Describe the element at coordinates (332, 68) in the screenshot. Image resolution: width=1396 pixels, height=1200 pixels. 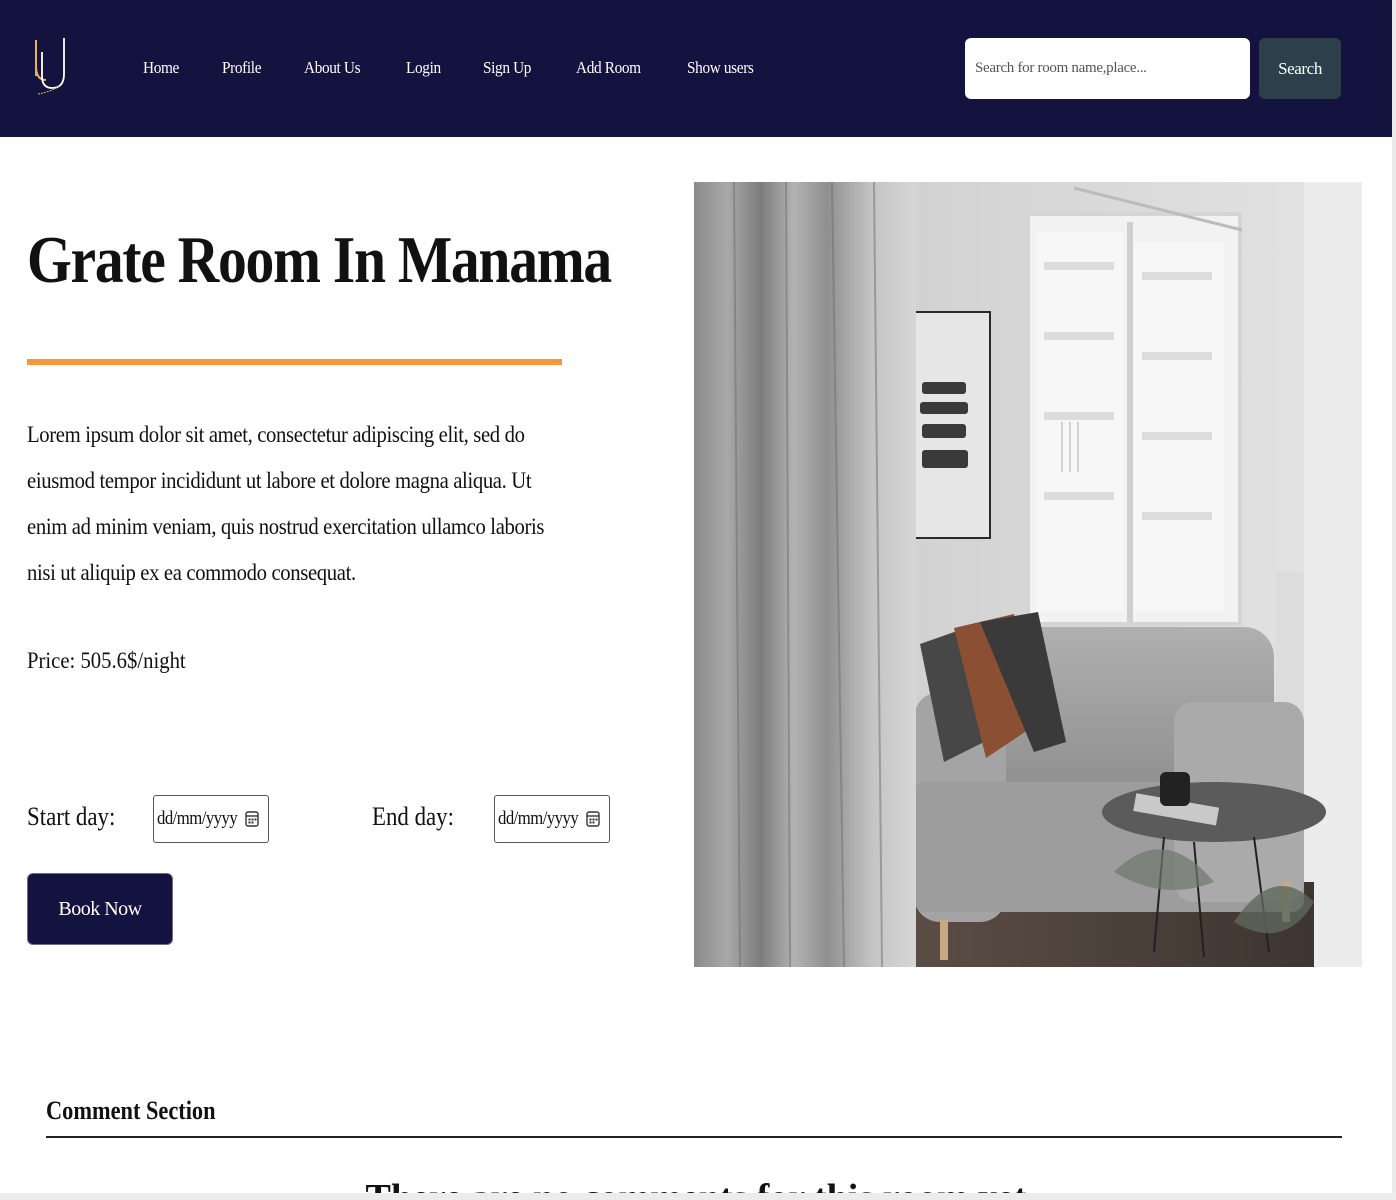
I see `nav-about-us: About Us` at that location.